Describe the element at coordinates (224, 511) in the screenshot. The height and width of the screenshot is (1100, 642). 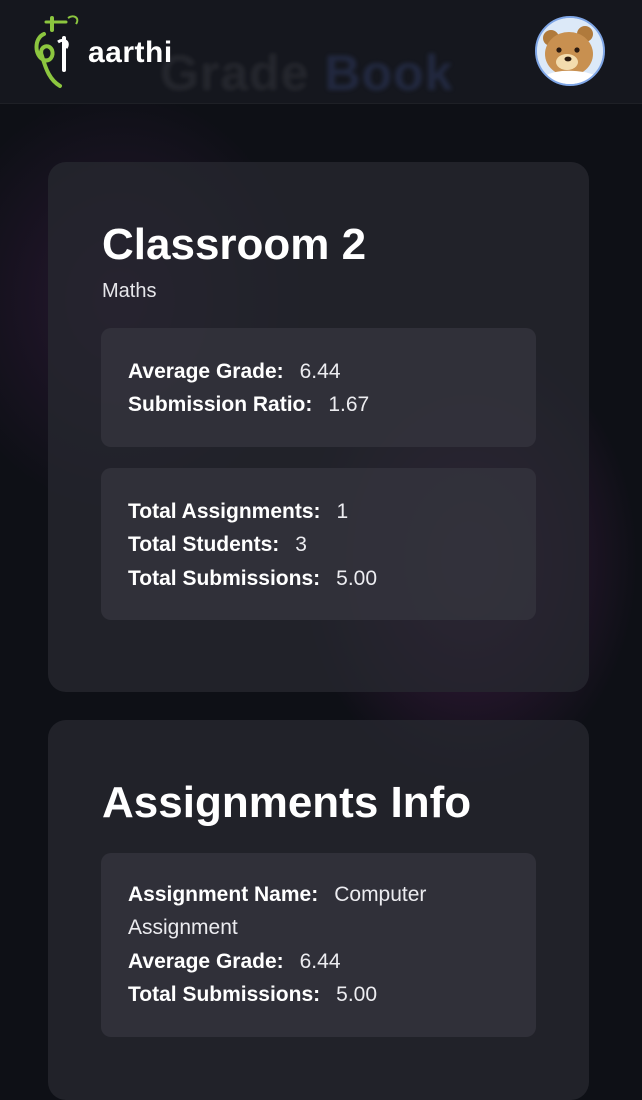
I see `total-assignments-label: Total Assignments:` at that location.